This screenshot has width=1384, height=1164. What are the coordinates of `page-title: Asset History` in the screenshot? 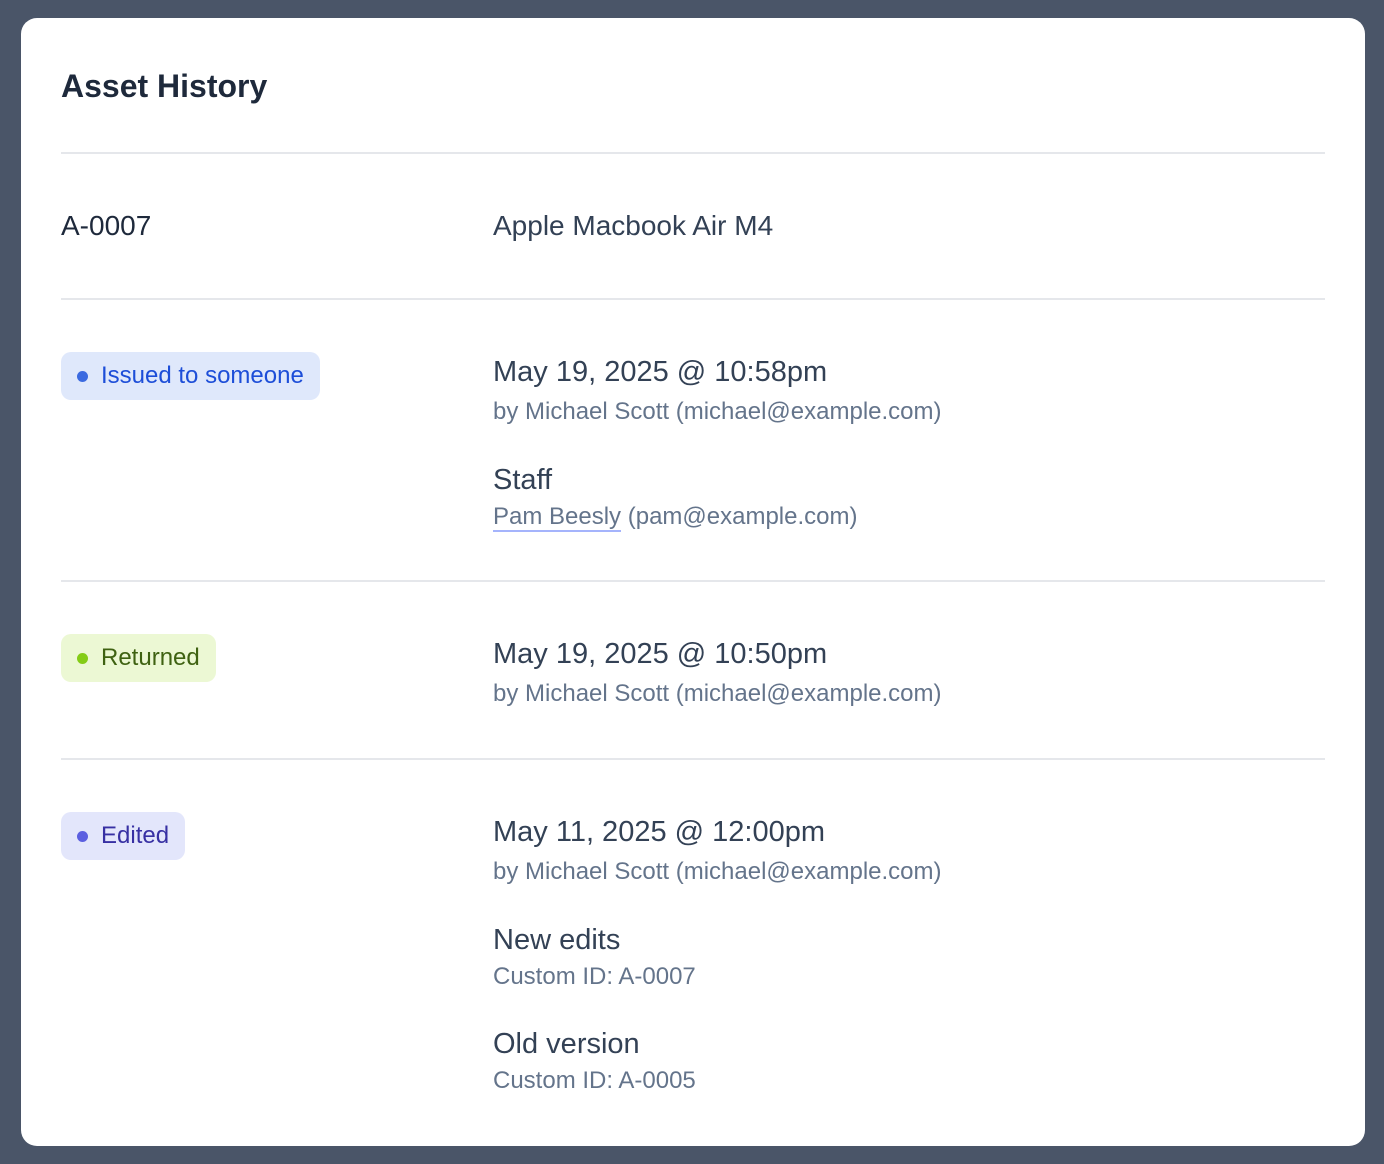 It's located at (693, 86).